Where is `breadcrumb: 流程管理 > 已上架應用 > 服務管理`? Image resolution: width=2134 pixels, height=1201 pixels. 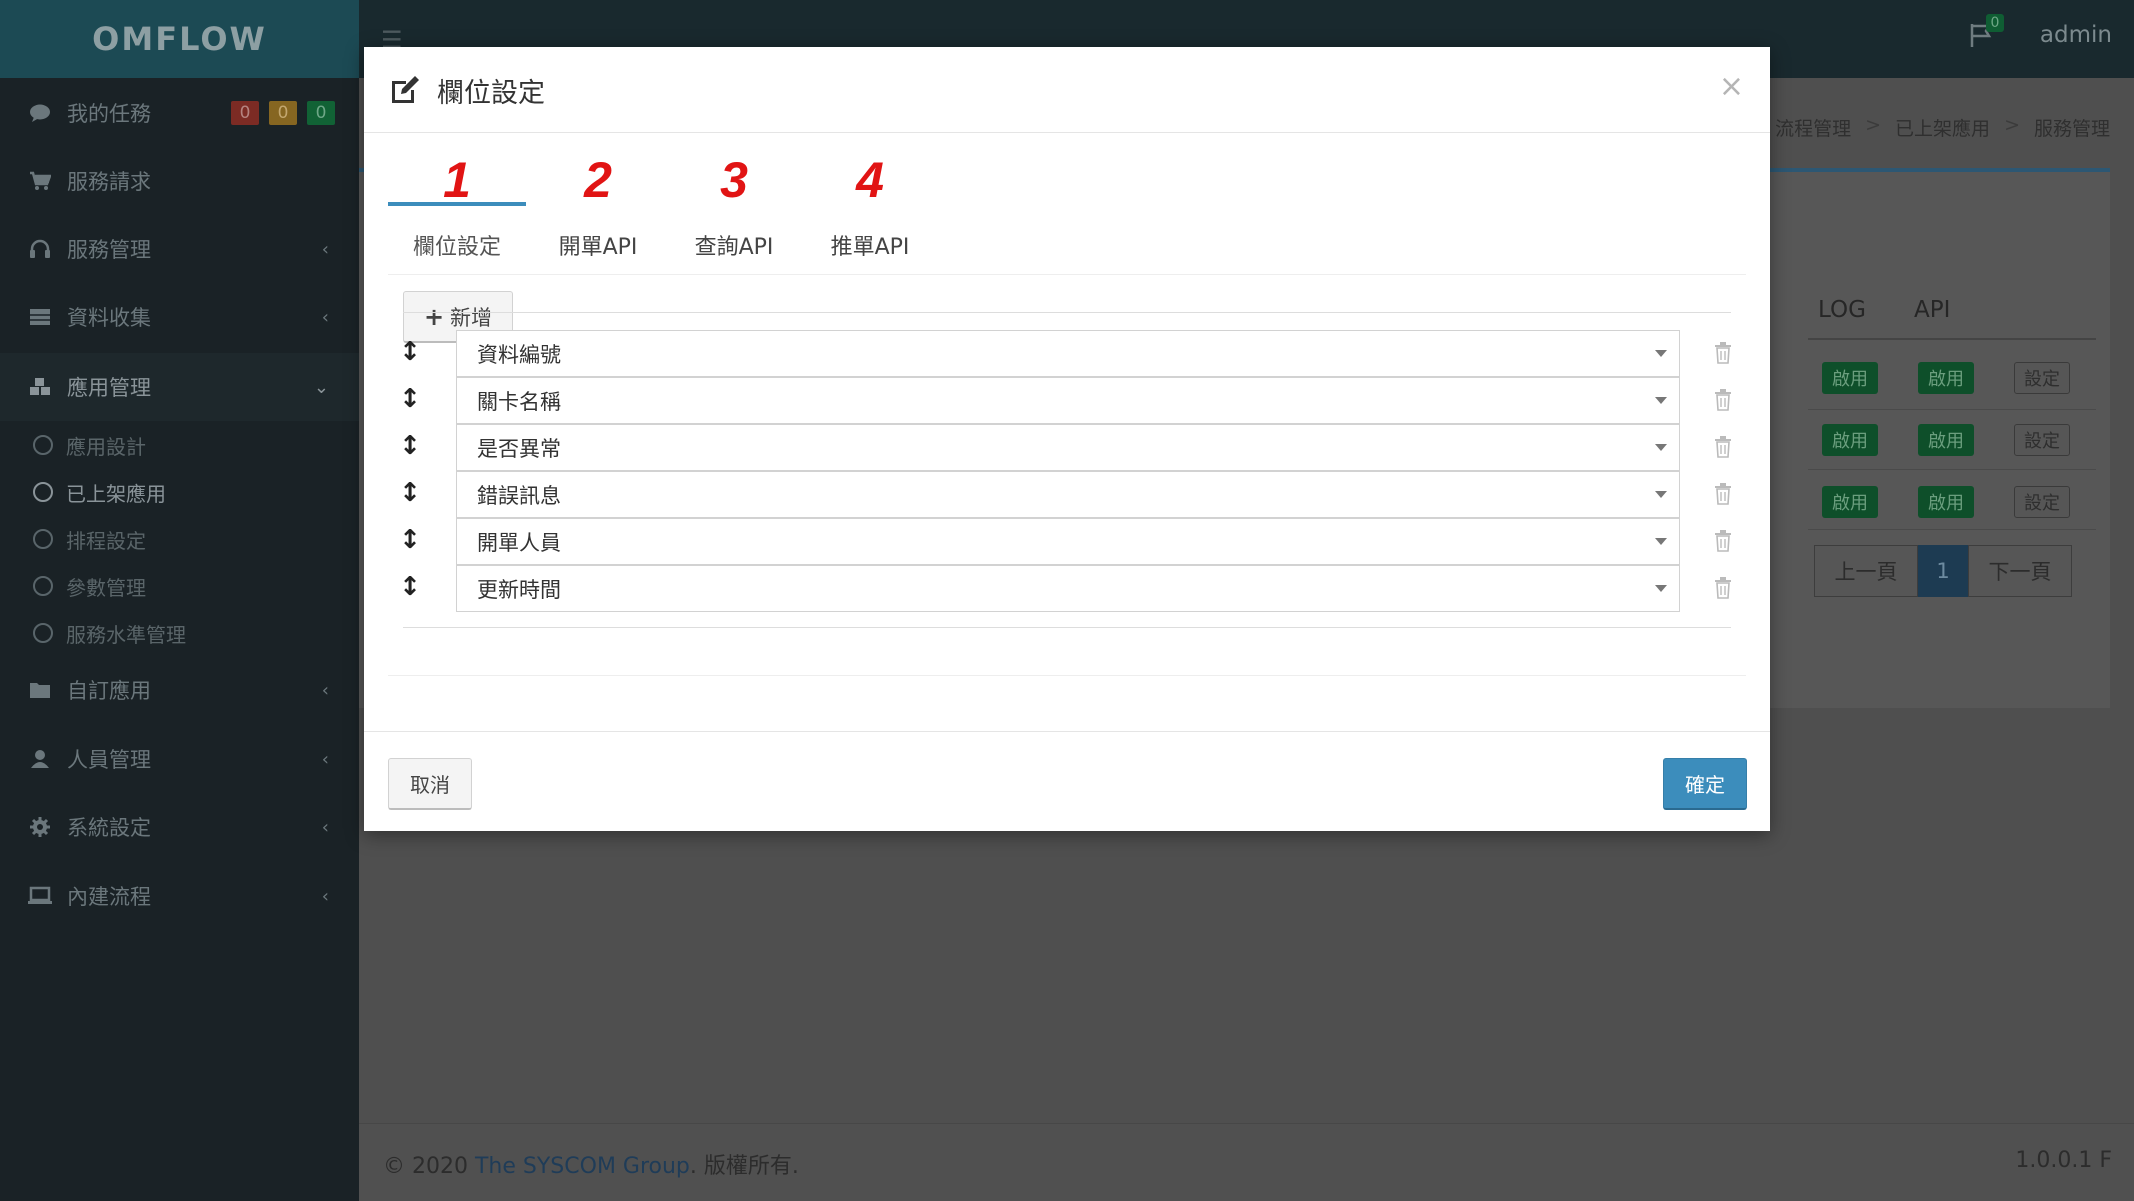 breadcrumb: 流程管理 > 已上架應用 > 服務管理 is located at coordinates (1942, 127).